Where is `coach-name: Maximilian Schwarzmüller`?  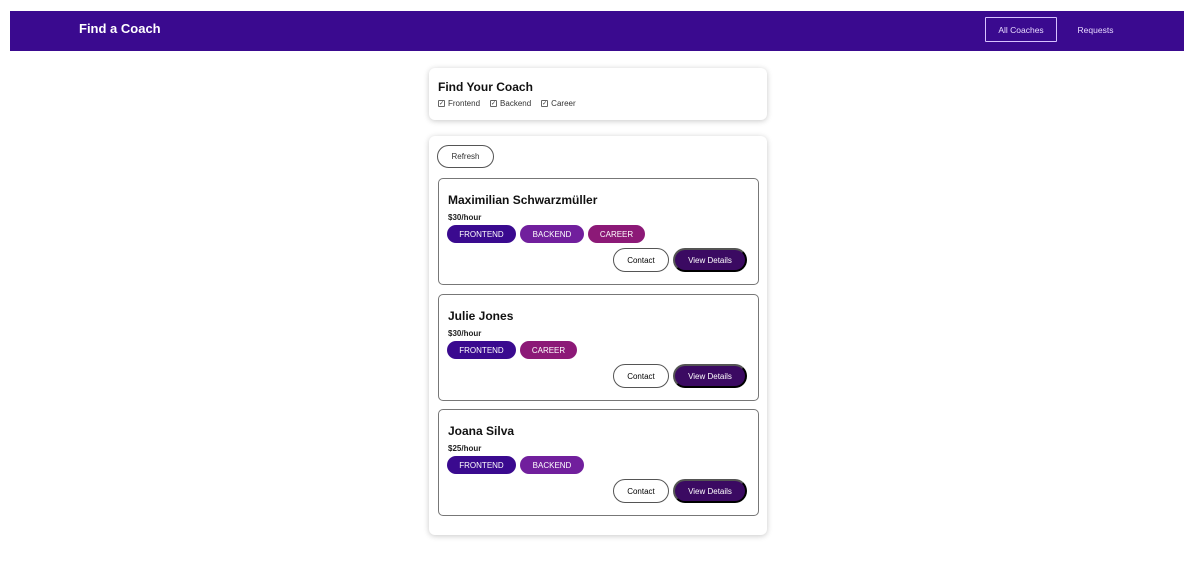
coach-name: Maximilian Schwarzmüller is located at coordinates (523, 200).